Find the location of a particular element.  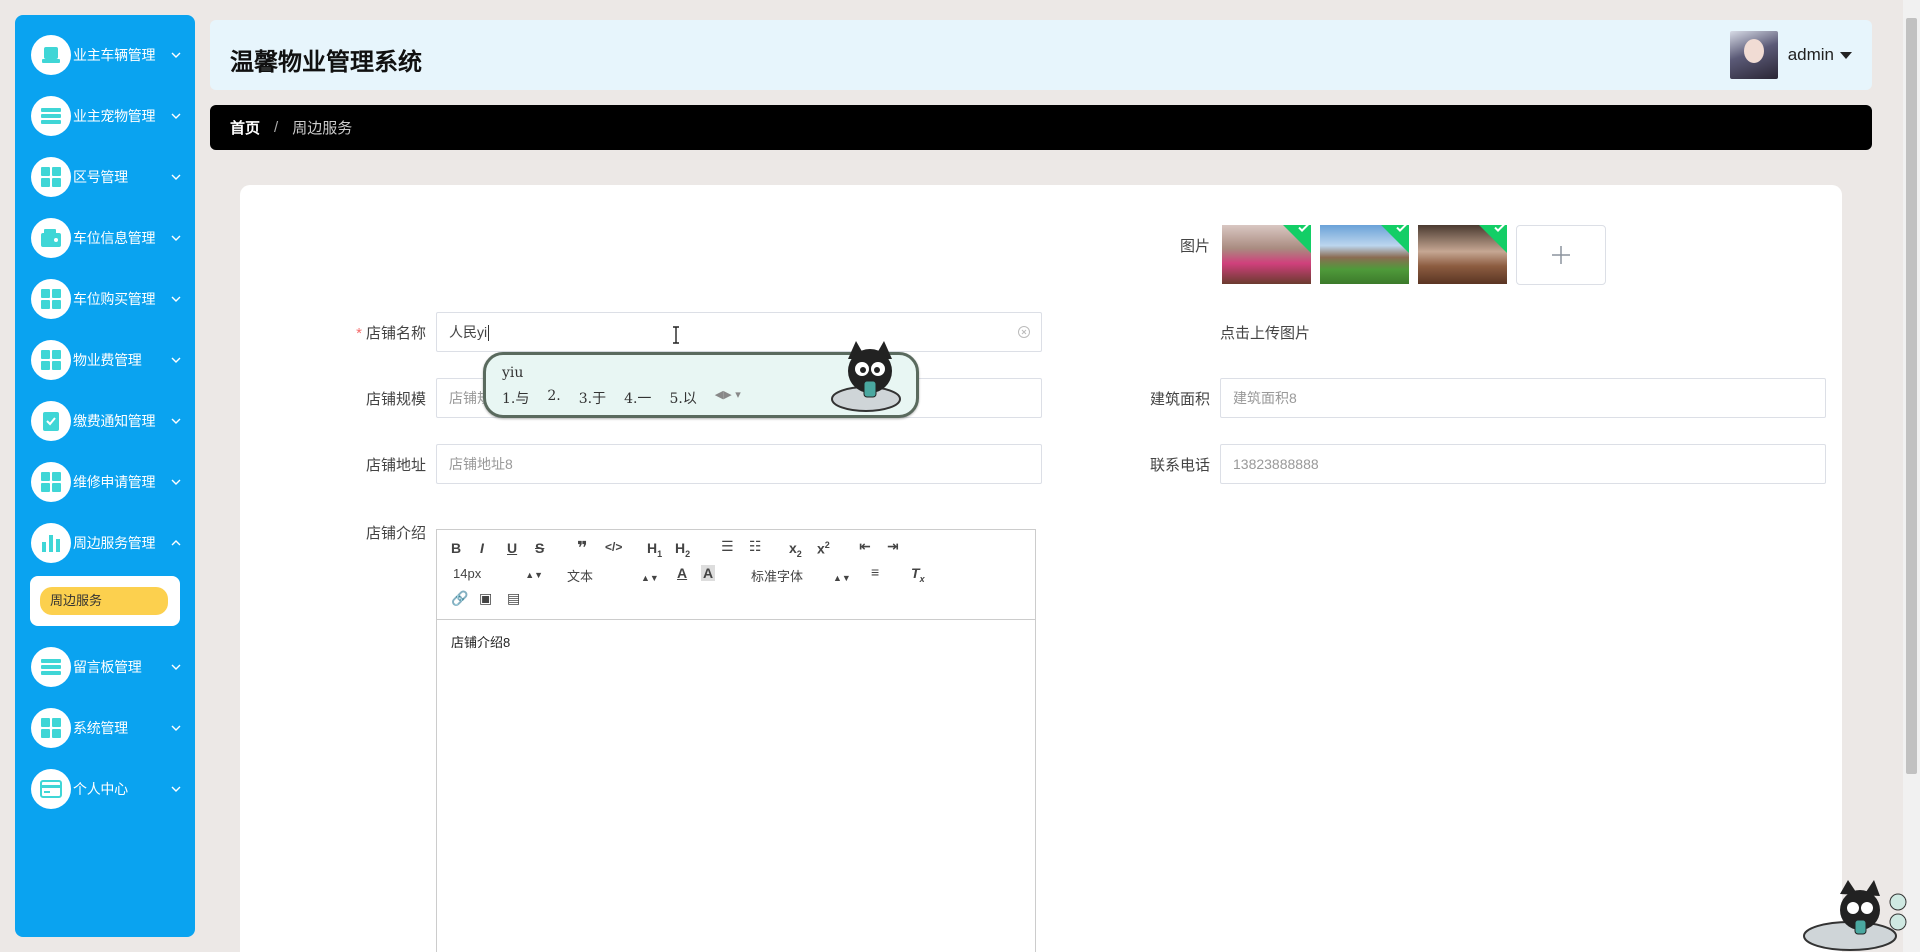

breadcrumb-home: 首页 is located at coordinates (245, 127).